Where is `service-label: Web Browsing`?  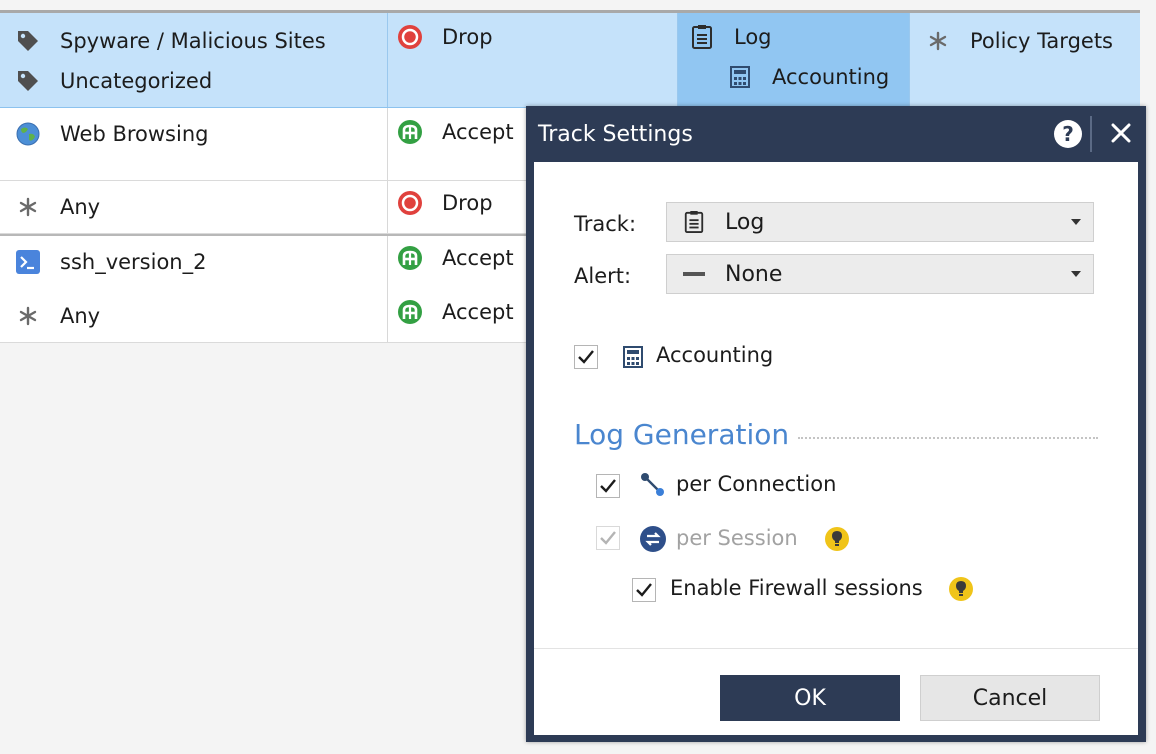 service-label: Web Browsing is located at coordinates (134, 134).